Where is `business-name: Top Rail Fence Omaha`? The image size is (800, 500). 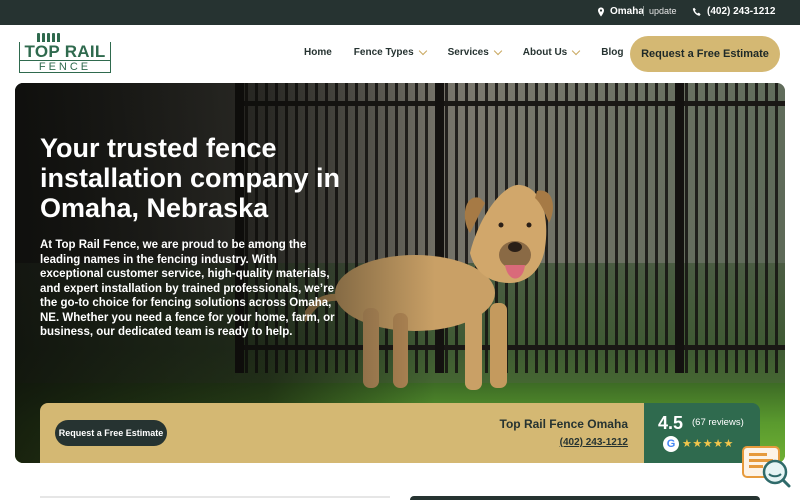
business-name: Top Rail Fence Omaha is located at coordinates (563, 424).